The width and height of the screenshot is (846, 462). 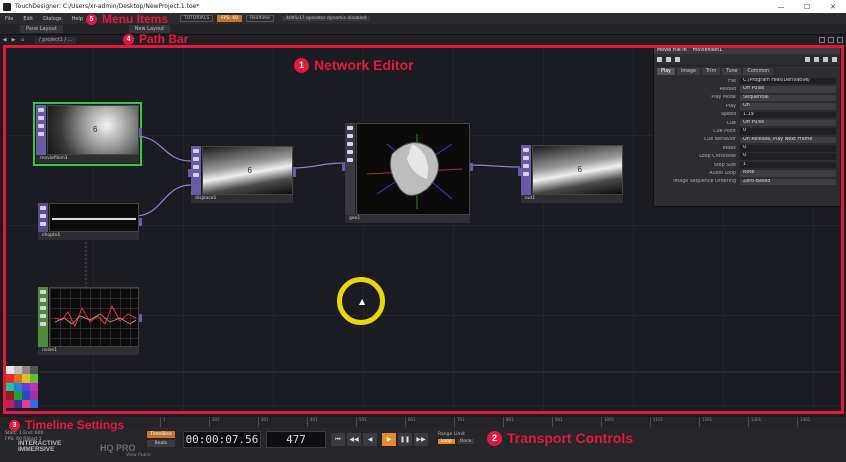 What do you see at coordinates (161, 434) in the screenshot?
I see `timeslice-toggle: TimeSlice` at bounding box center [161, 434].